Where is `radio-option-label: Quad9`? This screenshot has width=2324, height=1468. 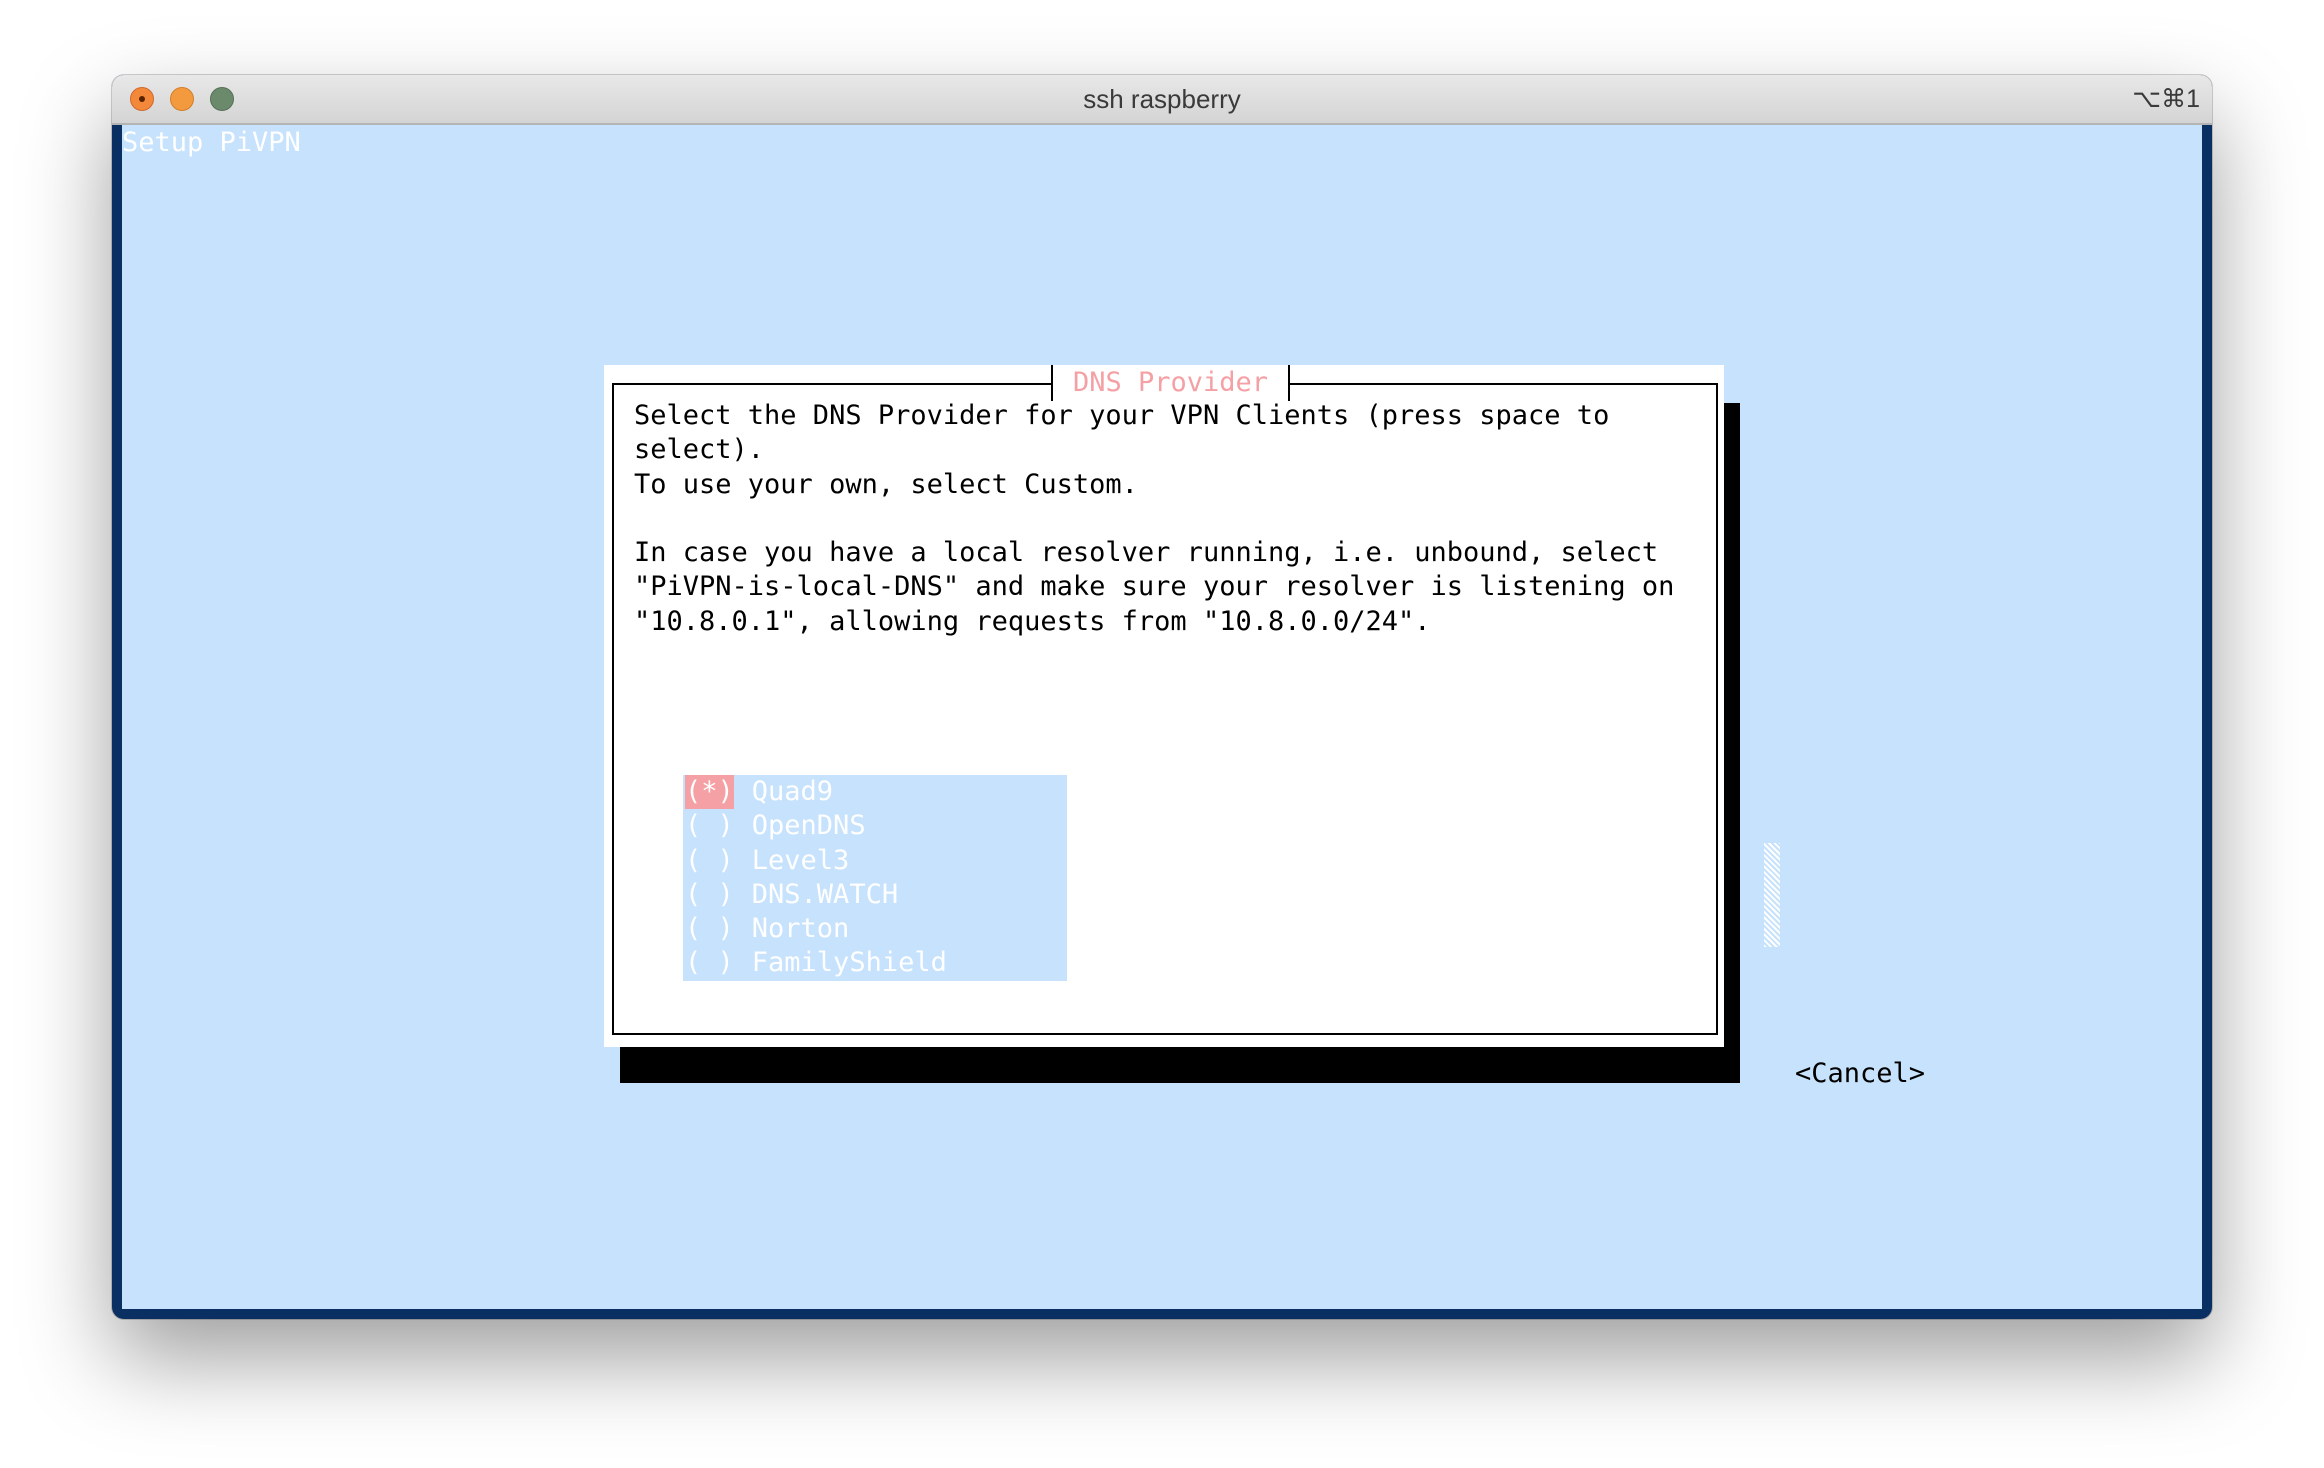
radio-option-label: Quad9 is located at coordinates (792, 791).